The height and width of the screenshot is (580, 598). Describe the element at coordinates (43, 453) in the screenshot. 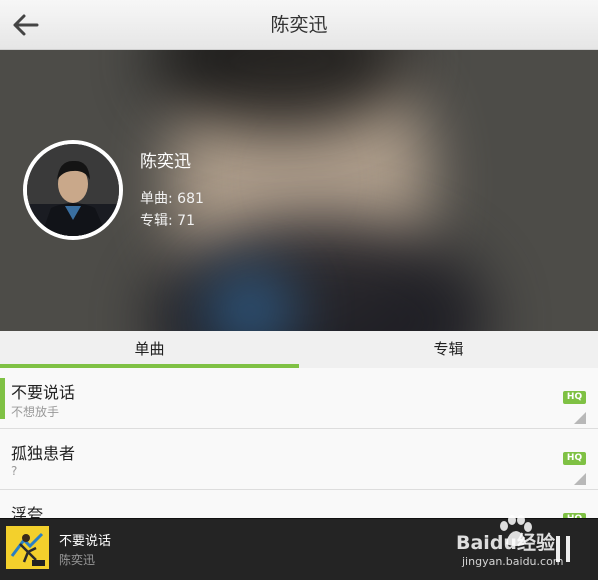

I see `song-title: 孤独患者` at that location.